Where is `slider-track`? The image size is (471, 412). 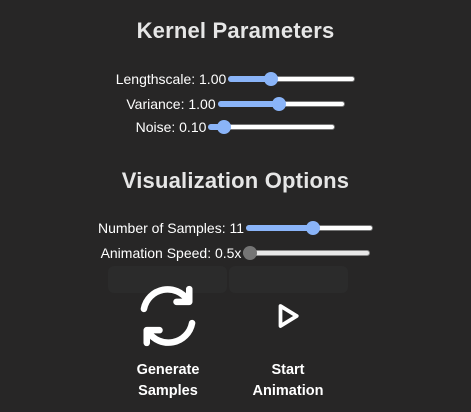 slider-track is located at coordinates (307, 253).